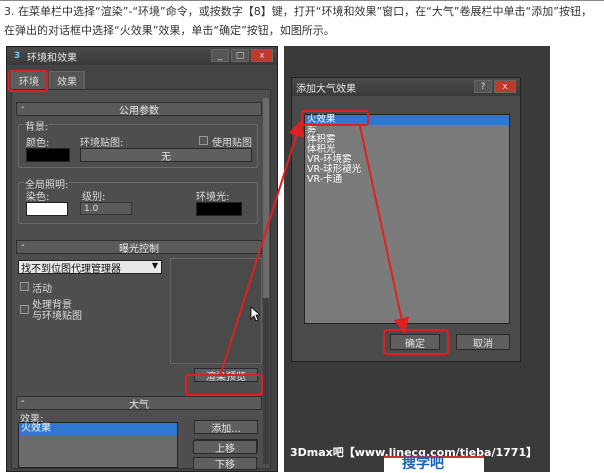 The image size is (604, 473). I want to click on tab-effects: 效果, so click(67, 80).